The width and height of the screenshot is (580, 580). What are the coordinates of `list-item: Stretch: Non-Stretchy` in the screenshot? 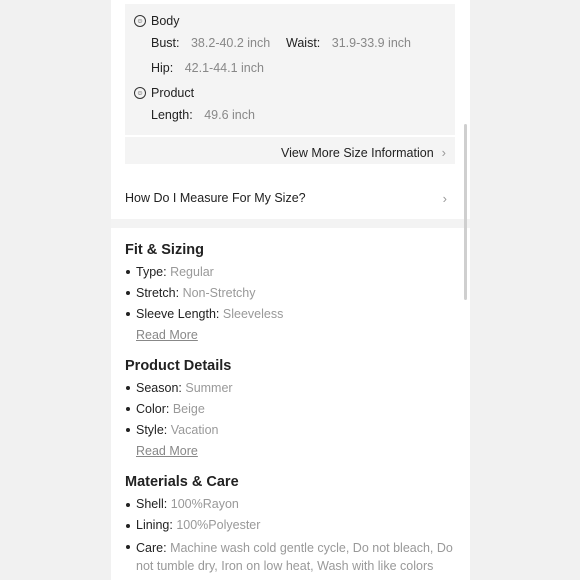 It's located at (292, 293).